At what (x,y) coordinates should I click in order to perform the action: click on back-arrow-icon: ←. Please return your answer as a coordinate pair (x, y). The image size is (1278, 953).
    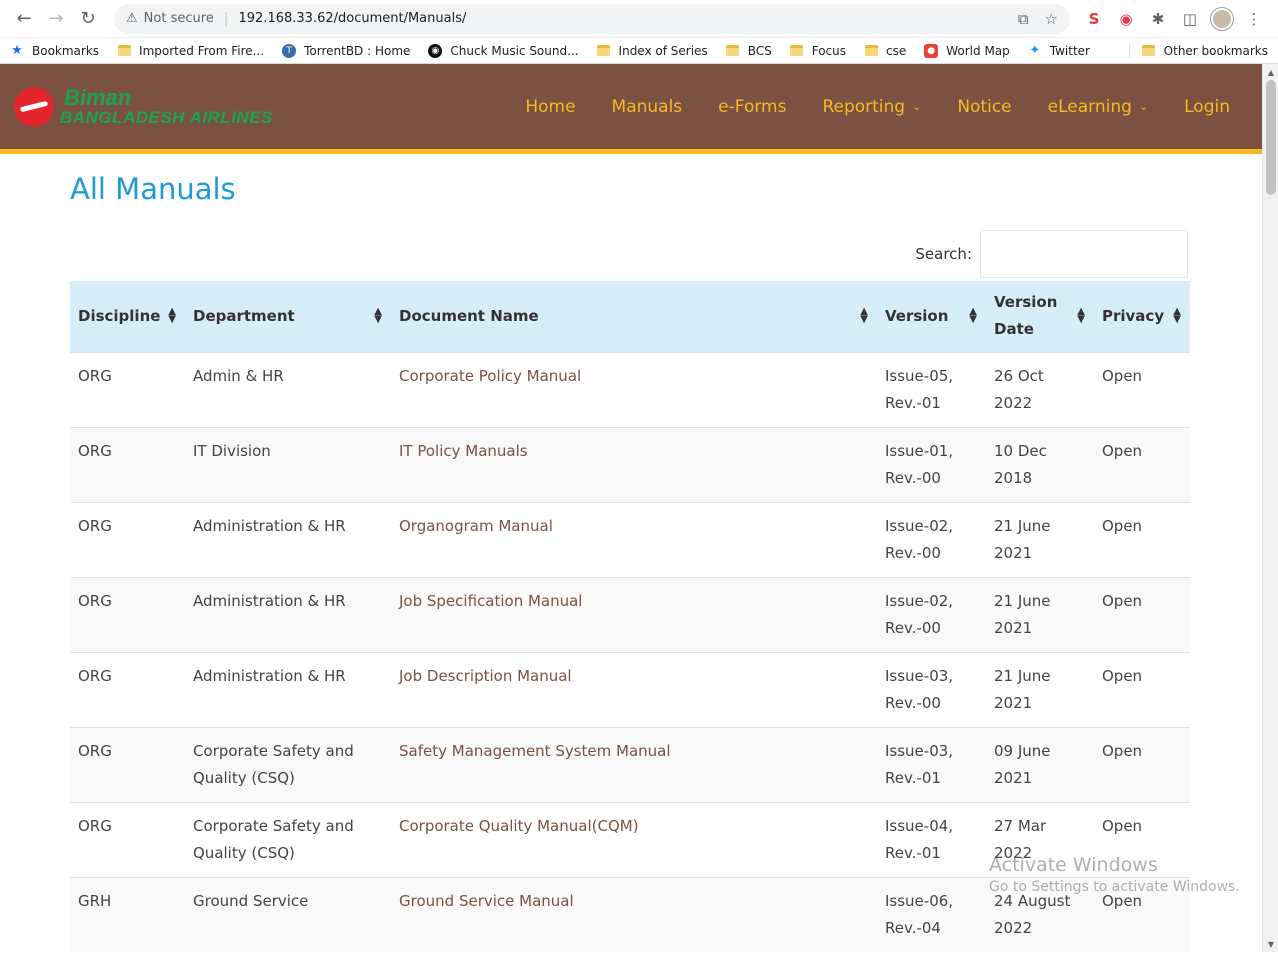
    Looking at the image, I should click on (24, 19).